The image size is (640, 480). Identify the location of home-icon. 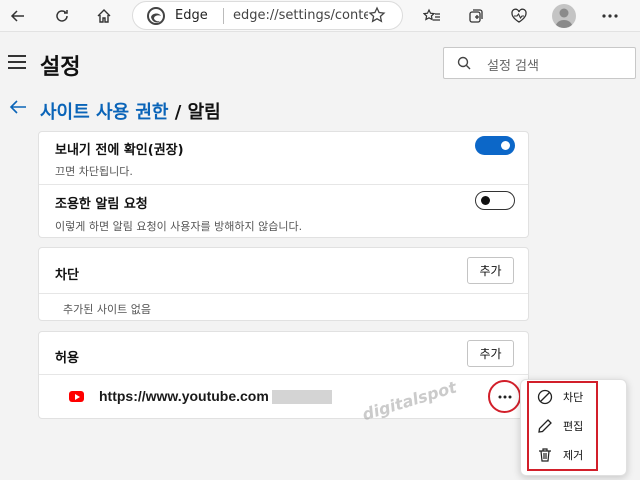
(104, 16).